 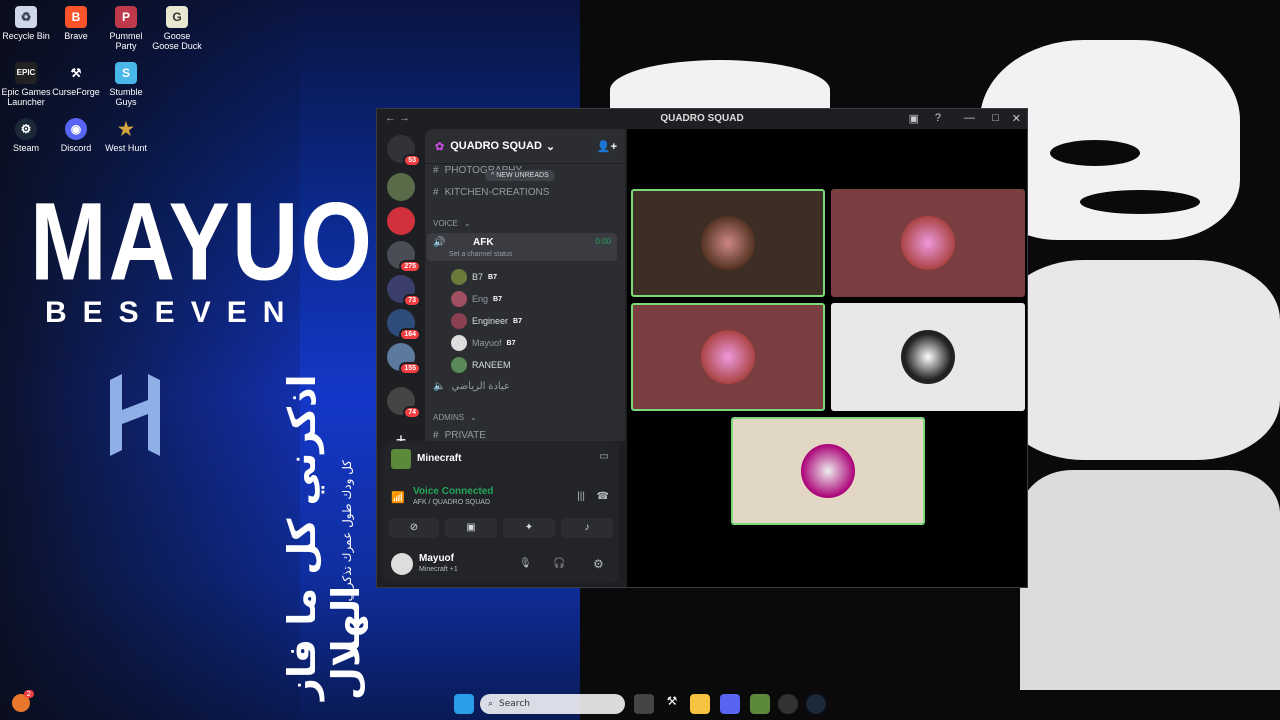 What do you see at coordinates (511, 343) in the screenshot?
I see `user-tag: B7` at bounding box center [511, 343].